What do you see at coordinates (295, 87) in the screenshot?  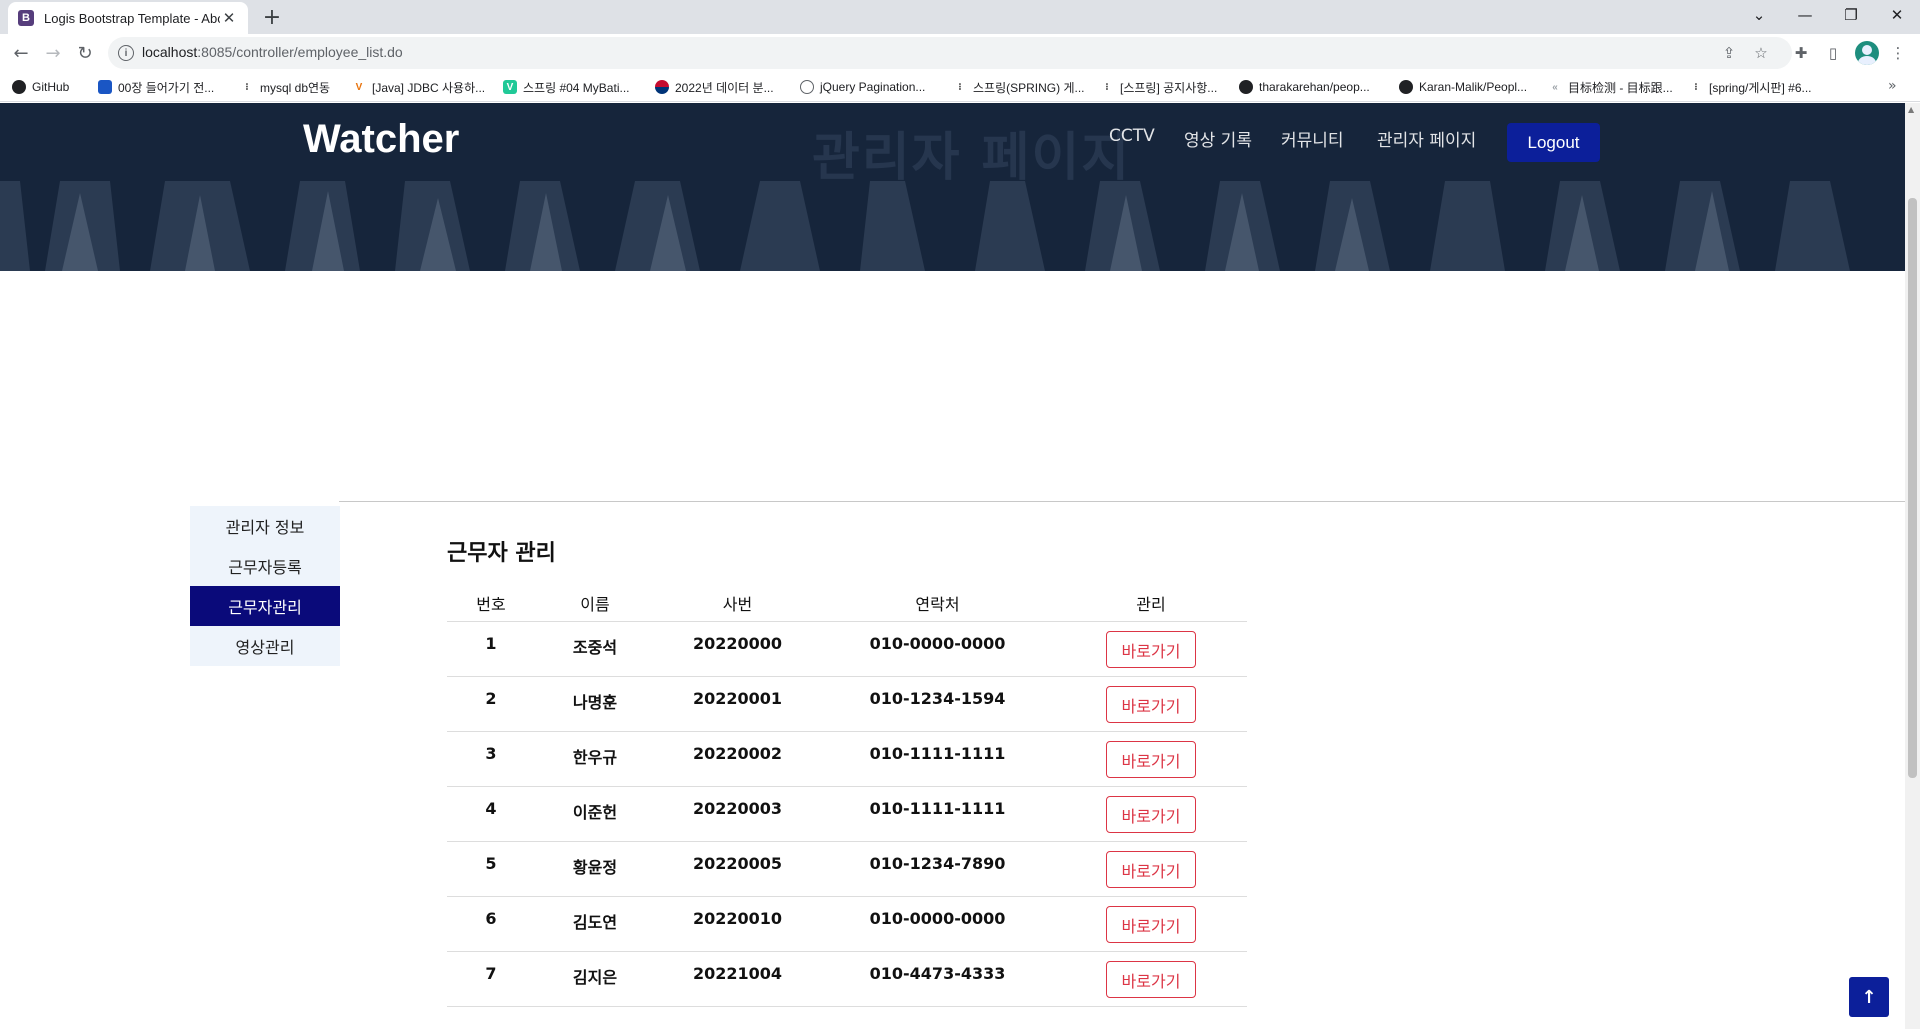 I see `bookmark-label: mysql db연동` at bounding box center [295, 87].